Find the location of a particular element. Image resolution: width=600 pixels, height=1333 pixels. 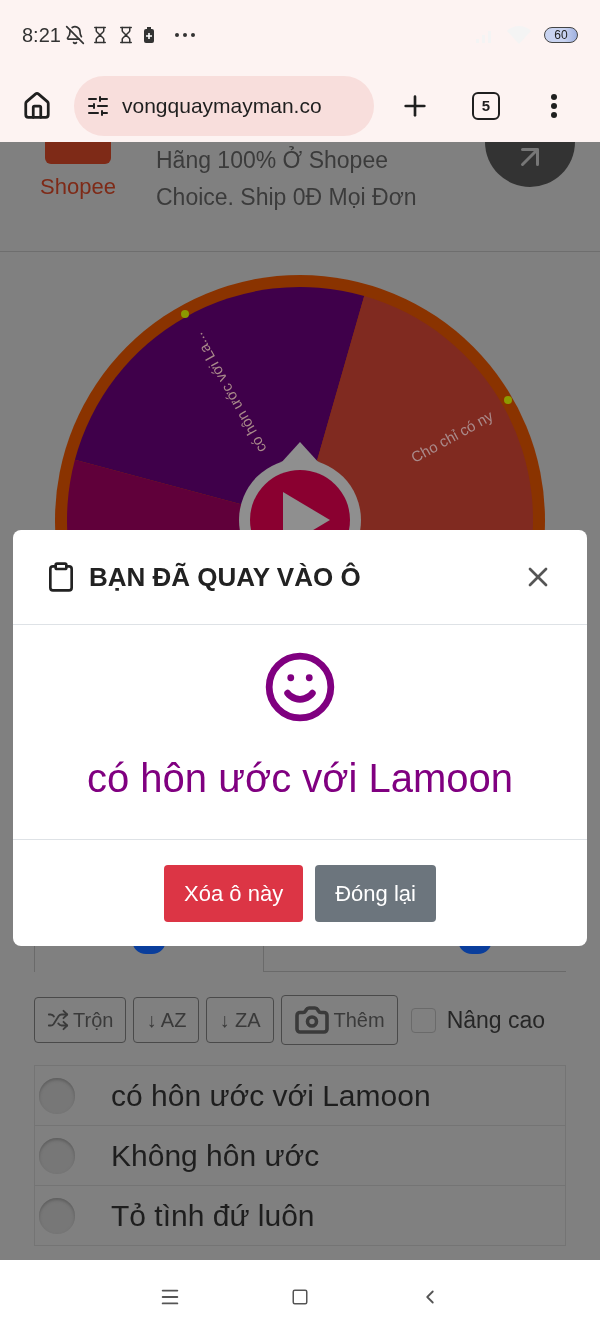

close-dialog-button: Đóng lại is located at coordinates (375, 893).